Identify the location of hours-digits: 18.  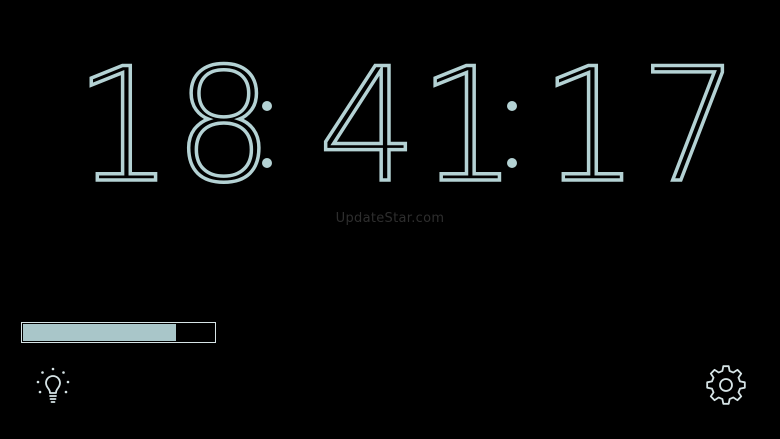
(174, 126).